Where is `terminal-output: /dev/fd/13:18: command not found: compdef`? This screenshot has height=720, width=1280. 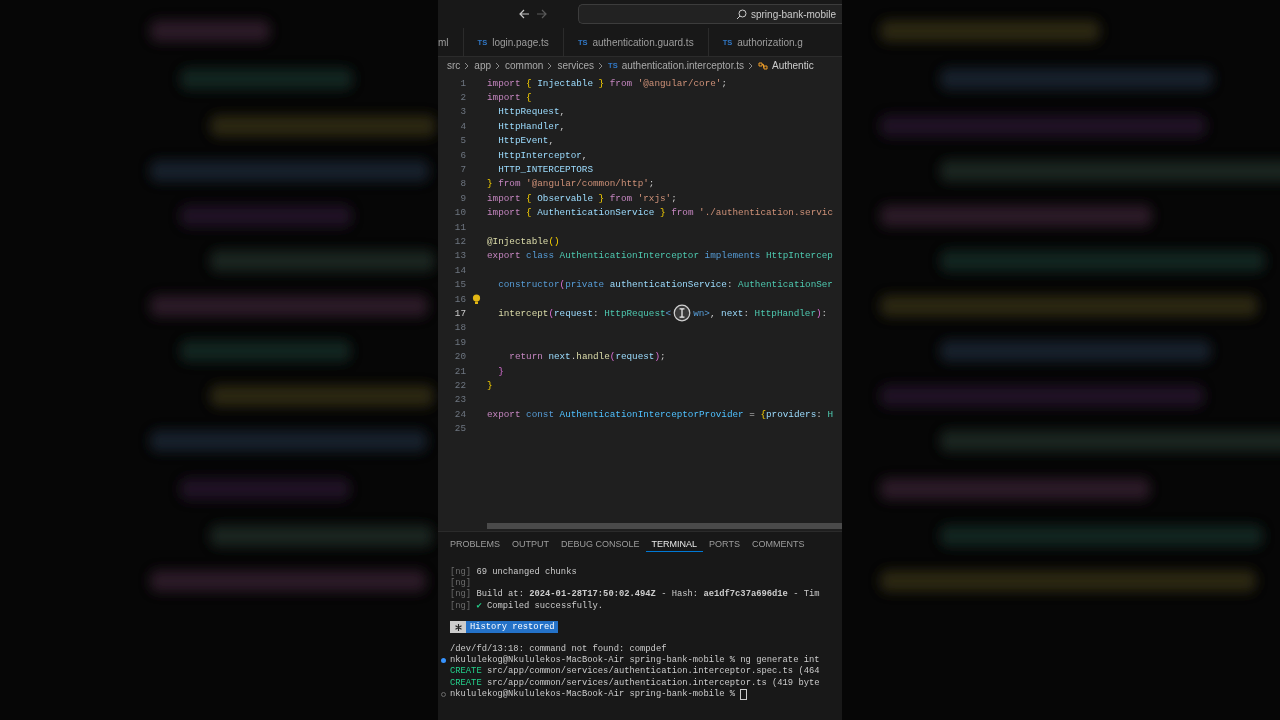
terminal-output: /dev/fd/13:18: command not found: compdef is located at coordinates (558, 648).